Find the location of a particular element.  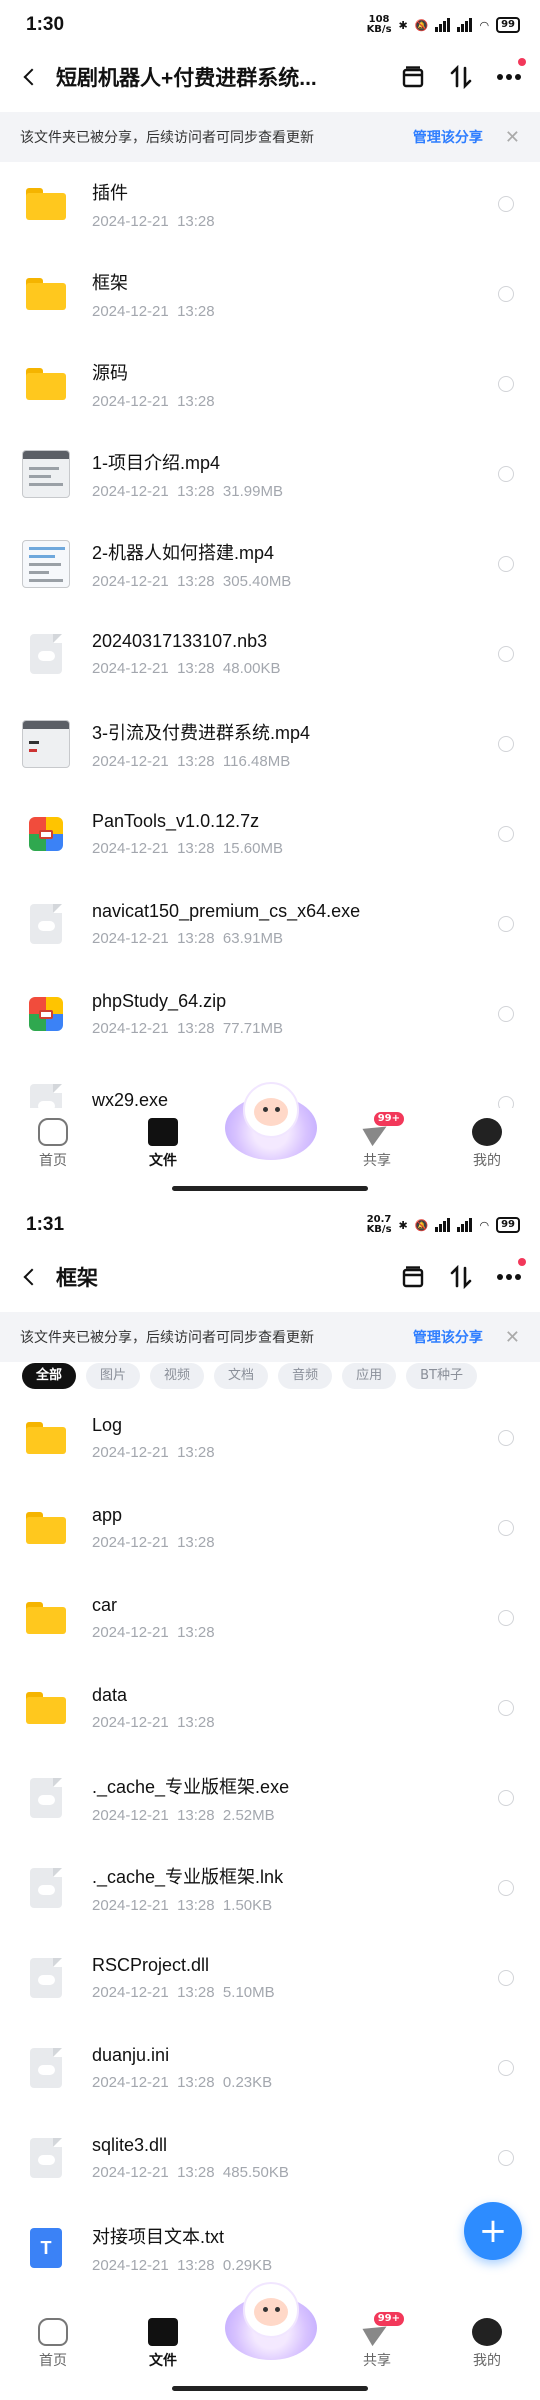

file-meta: 2024-12-21 13:28 485.50KB is located at coordinates (190, 2172).